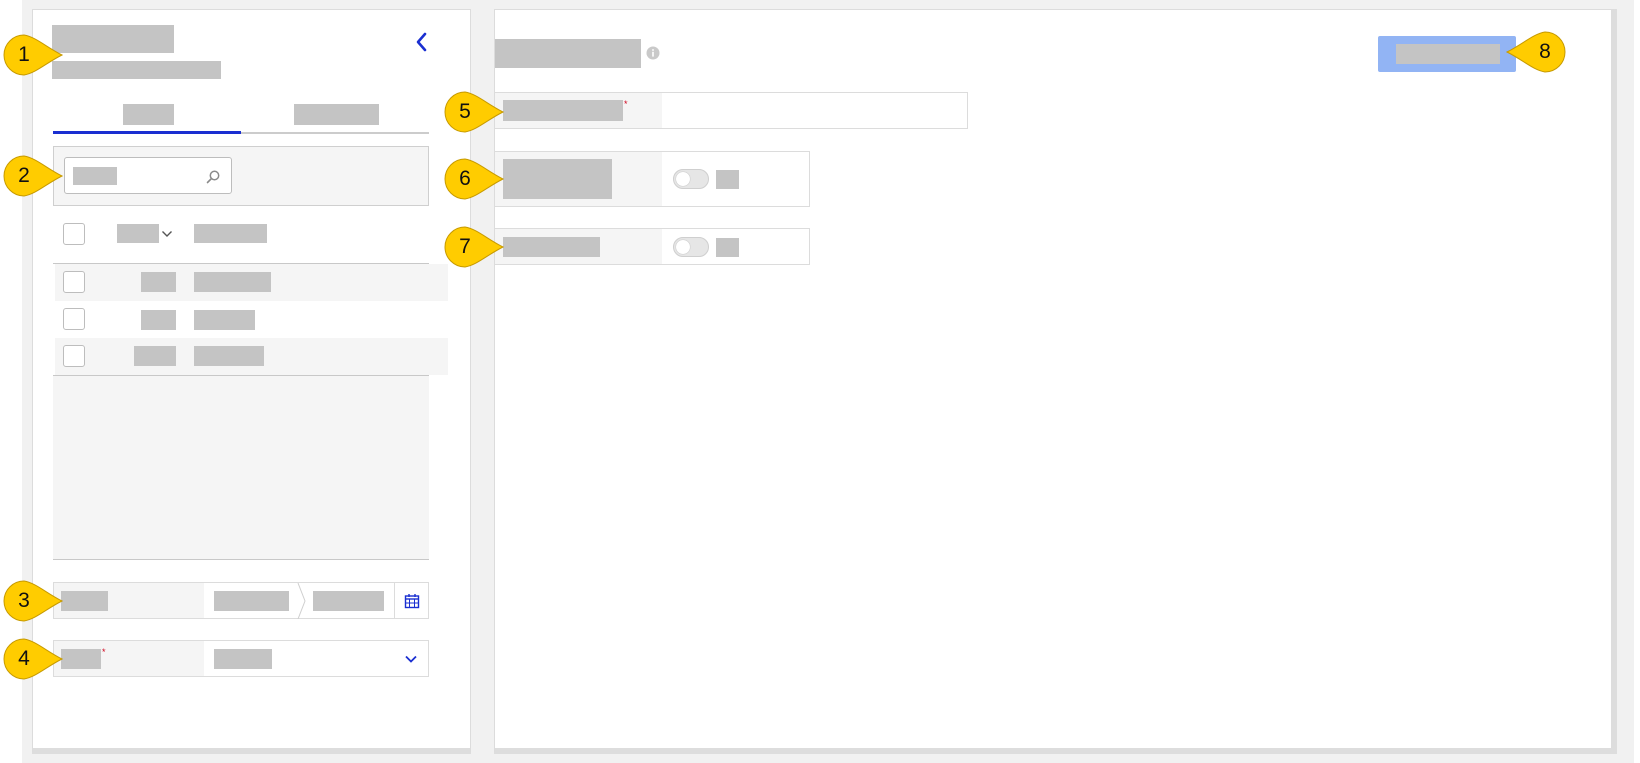 The height and width of the screenshot is (763, 1640). I want to click on search-placeholder, so click(95, 176).